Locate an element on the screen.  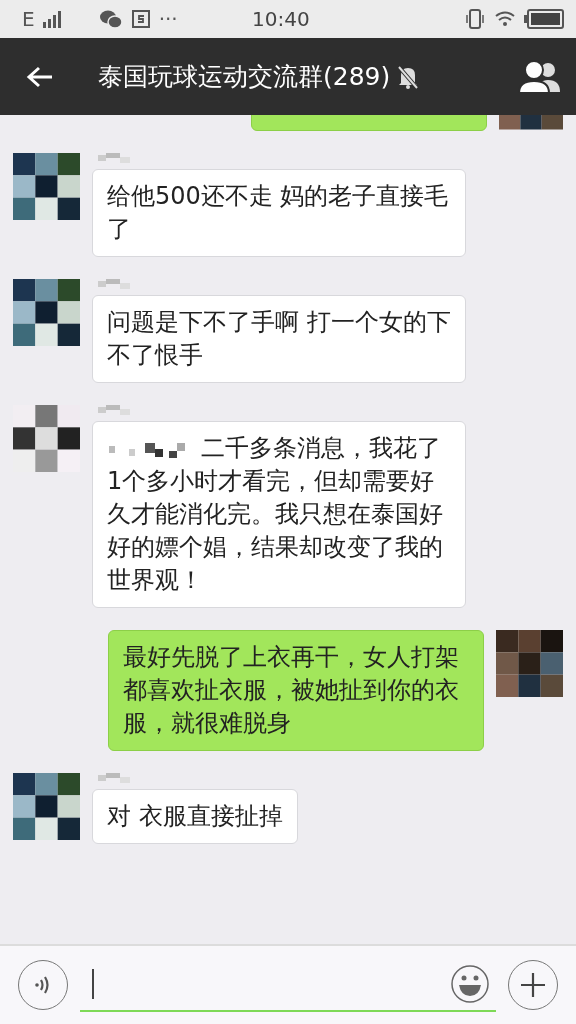
vibrate-icon is located at coordinates (475, 19).